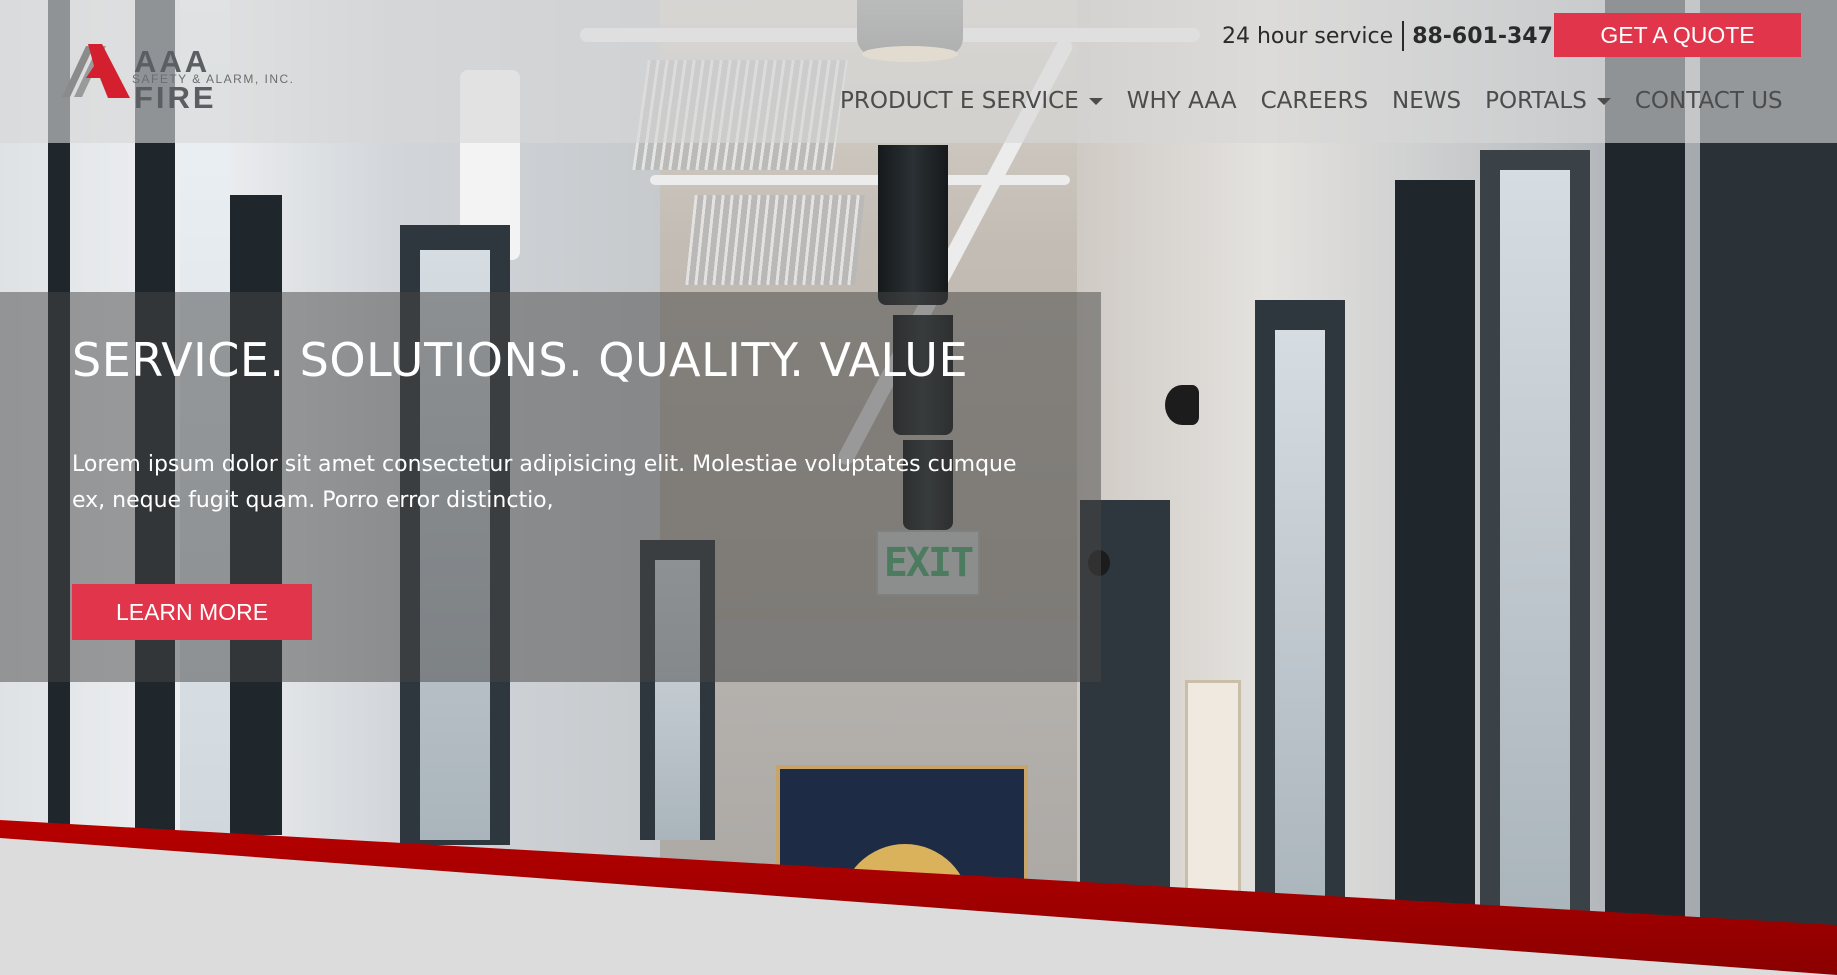 The width and height of the screenshot is (1837, 975). I want to click on nav-item-news: NEWS, so click(1426, 101).